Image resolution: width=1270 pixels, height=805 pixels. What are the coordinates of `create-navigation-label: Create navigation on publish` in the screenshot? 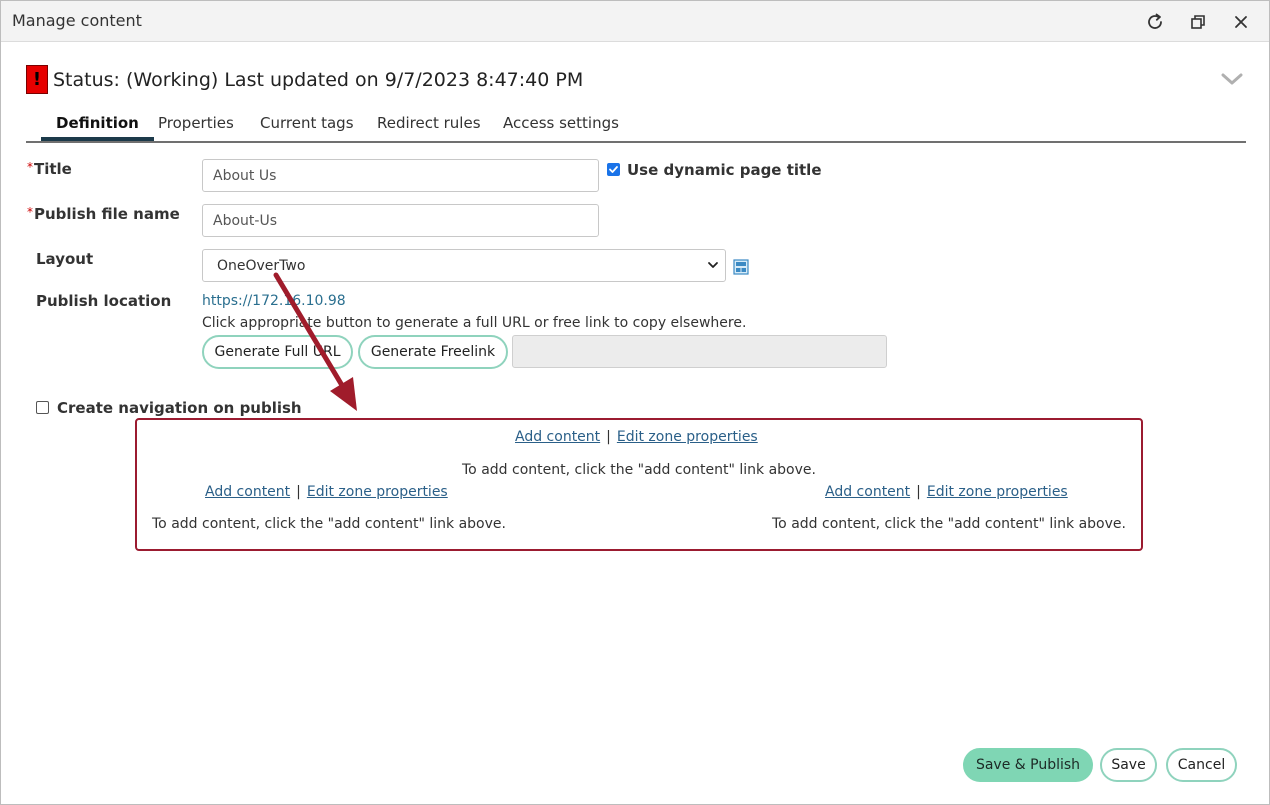 It's located at (179, 408).